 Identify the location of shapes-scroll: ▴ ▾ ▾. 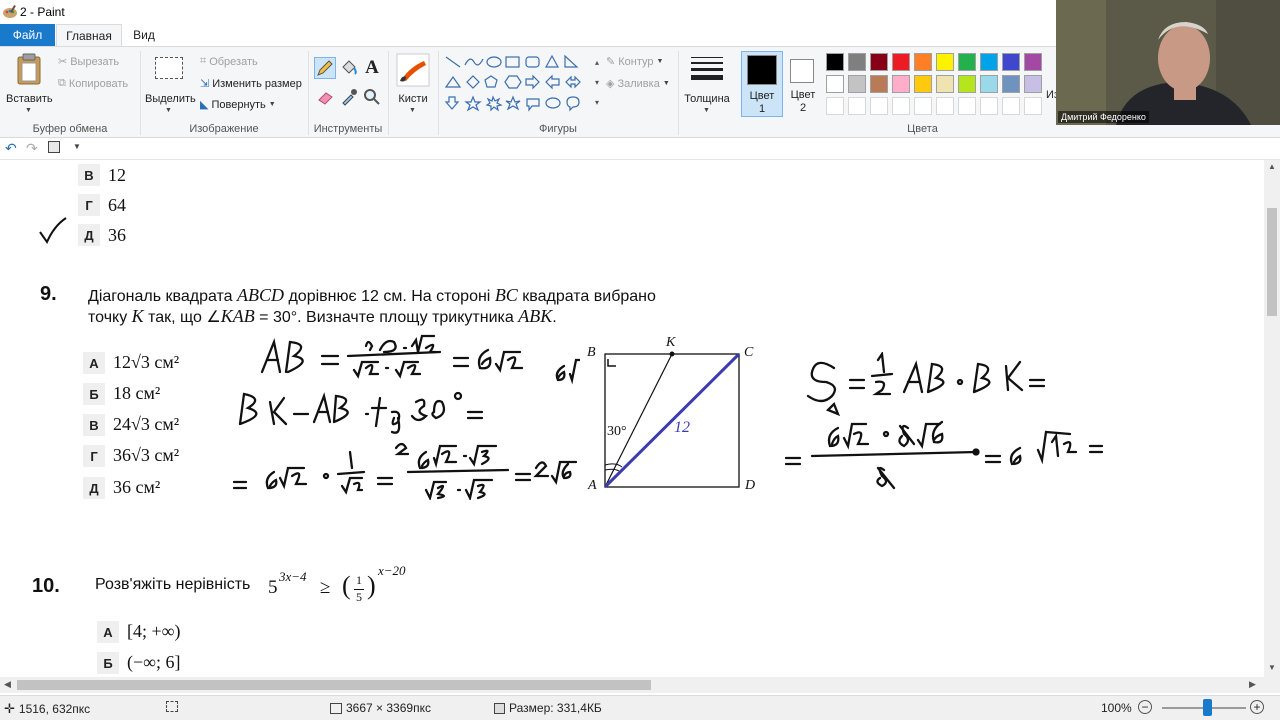
(597, 83).